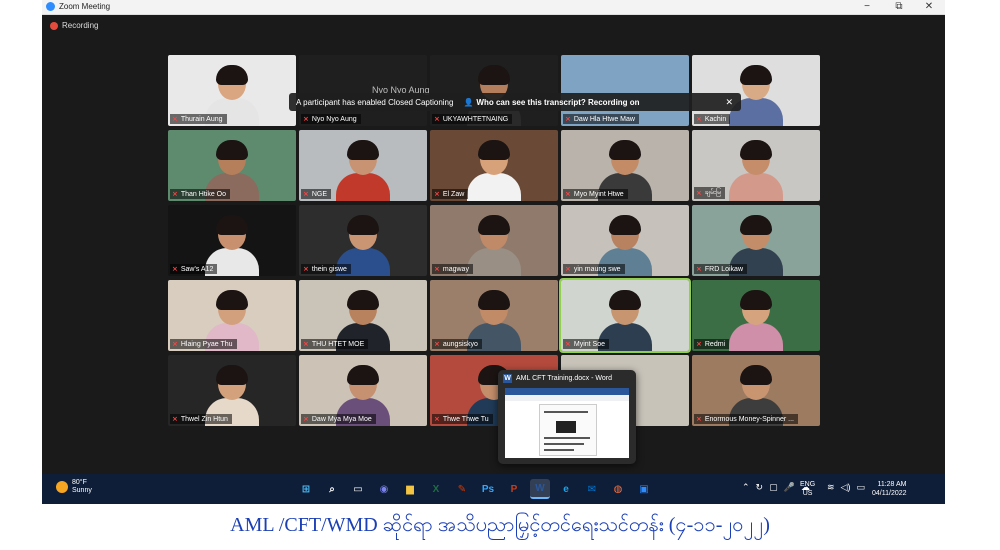 The image size is (1000, 550). Describe the element at coordinates (564, 378) in the screenshot. I see `preview-title: AML CFT Training.docx - Word` at that location.